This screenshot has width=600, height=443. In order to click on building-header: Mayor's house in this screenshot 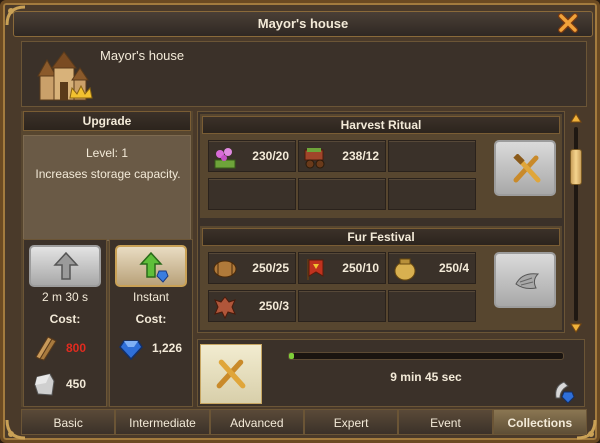, I will do `click(304, 74)`.